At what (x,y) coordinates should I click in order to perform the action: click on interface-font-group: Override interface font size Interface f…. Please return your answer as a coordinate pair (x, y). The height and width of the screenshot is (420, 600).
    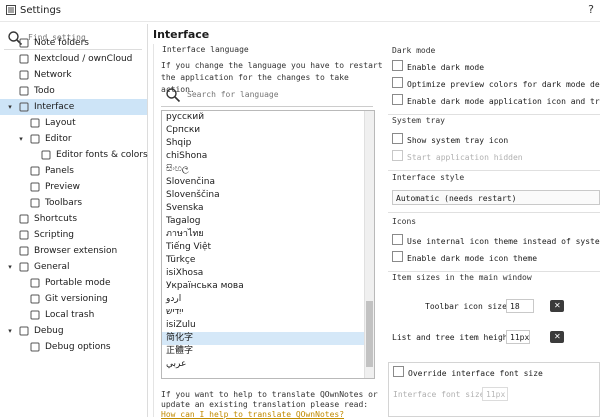
    Looking at the image, I should click on (494, 389).